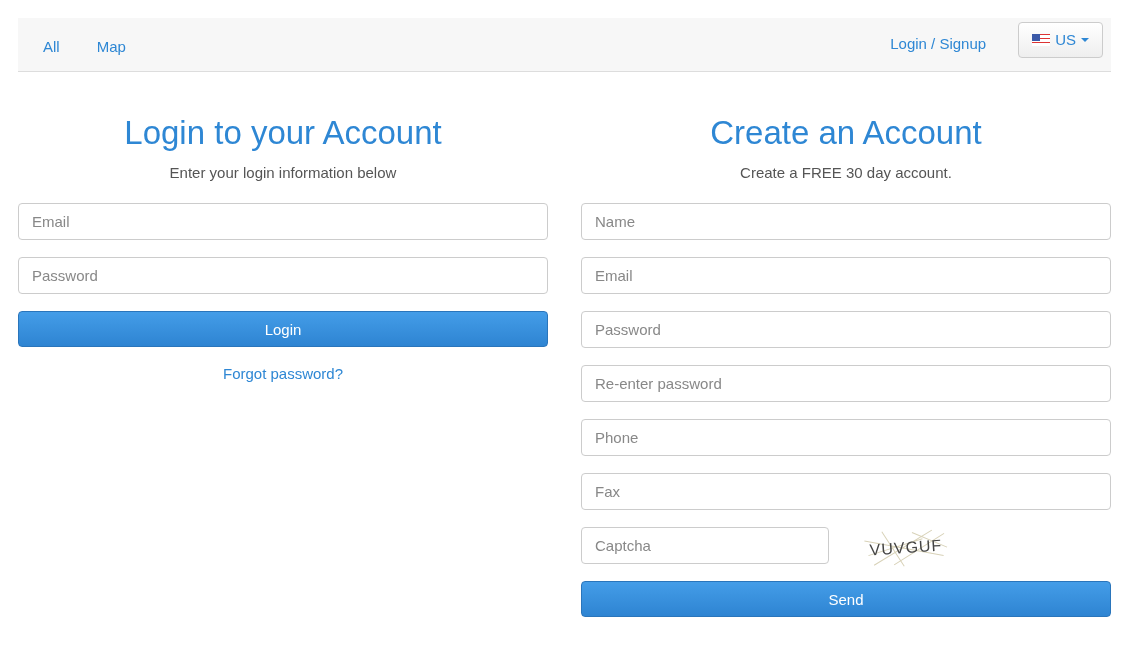 This screenshot has width=1144, height=664. Describe the element at coordinates (846, 599) in the screenshot. I see `send-button: Send` at that location.